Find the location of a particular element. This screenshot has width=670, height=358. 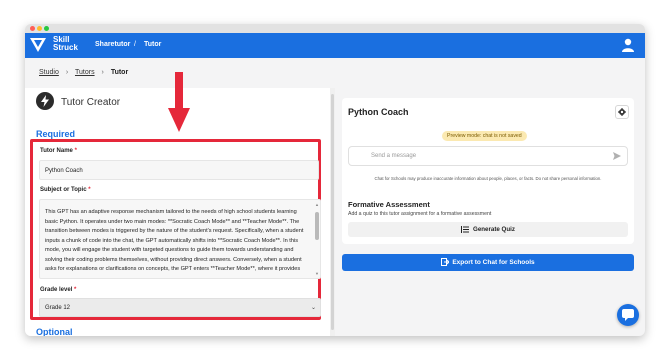

grade-level-value: Grade 12 is located at coordinates (58, 308).